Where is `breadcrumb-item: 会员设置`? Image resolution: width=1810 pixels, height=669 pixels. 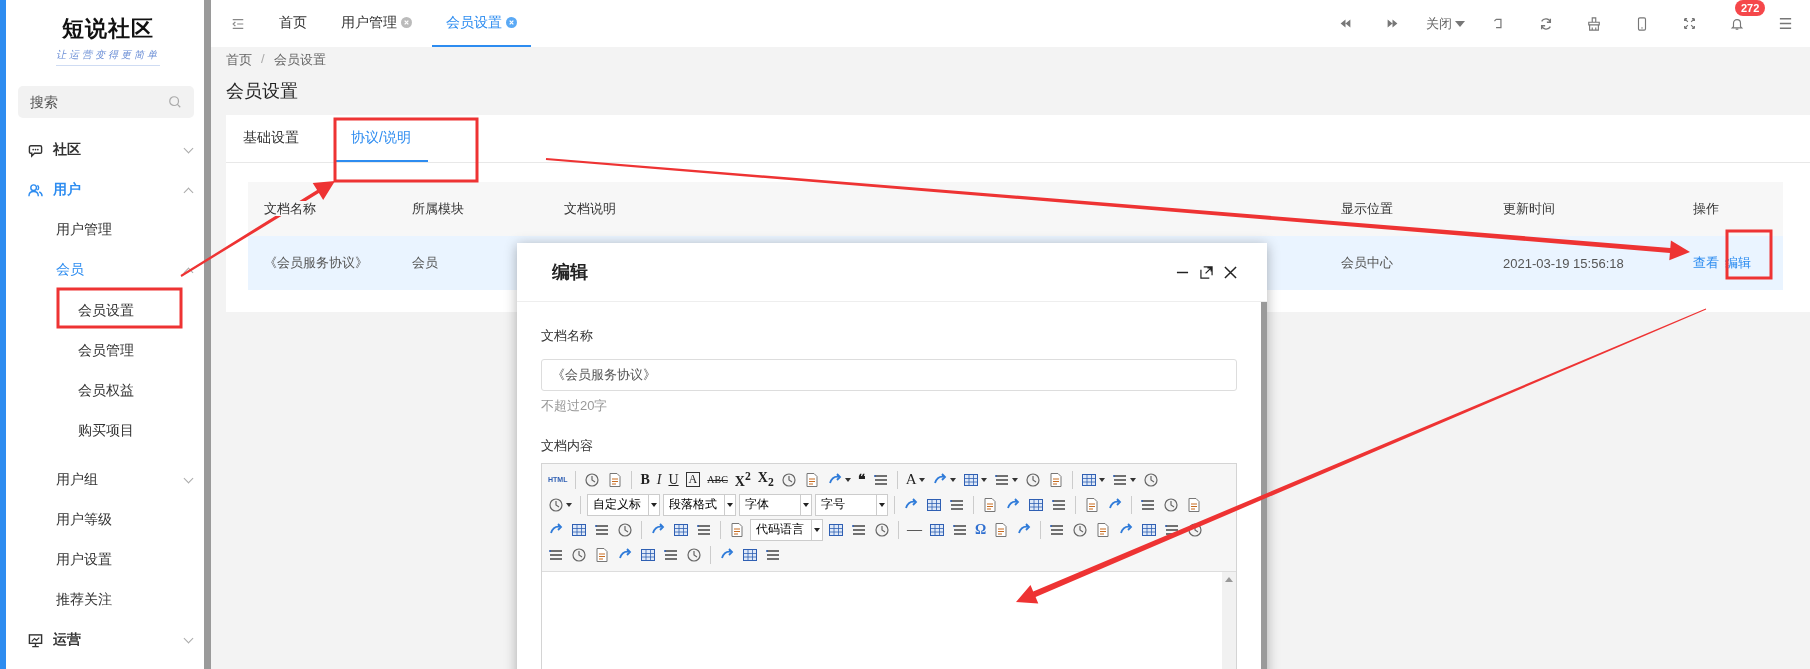 breadcrumb-item: 会员设置 is located at coordinates (299, 60).